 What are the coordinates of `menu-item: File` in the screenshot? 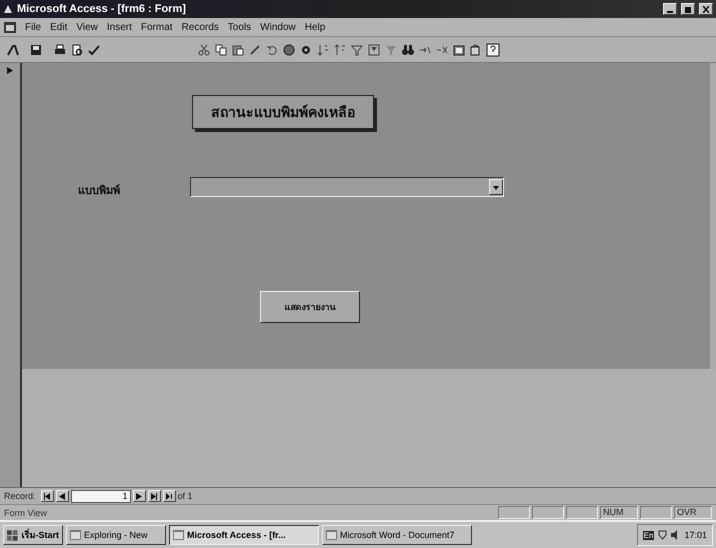 It's located at (33, 27).